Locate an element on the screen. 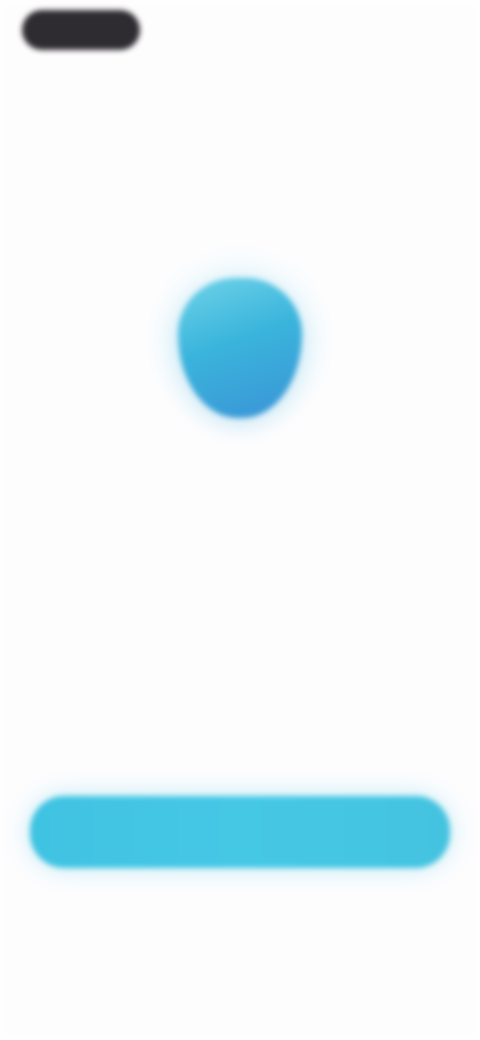 This screenshot has width=480, height=1040. primary-action-button is located at coordinates (240, 832).